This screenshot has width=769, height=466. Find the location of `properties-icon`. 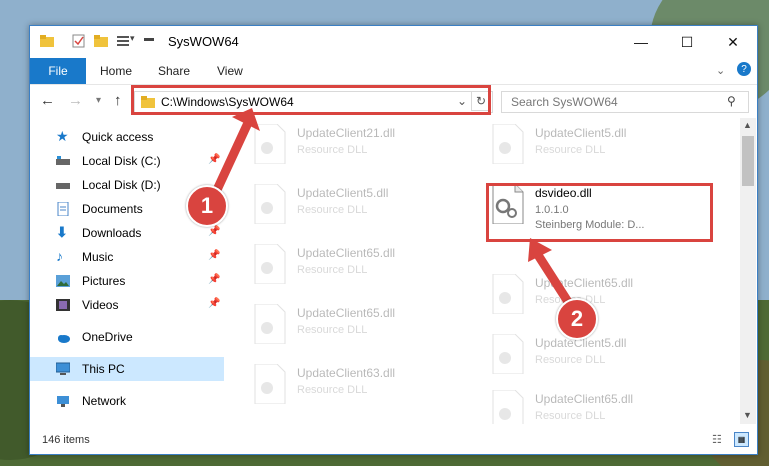

properties-icon is located at coordinates (79, 41).